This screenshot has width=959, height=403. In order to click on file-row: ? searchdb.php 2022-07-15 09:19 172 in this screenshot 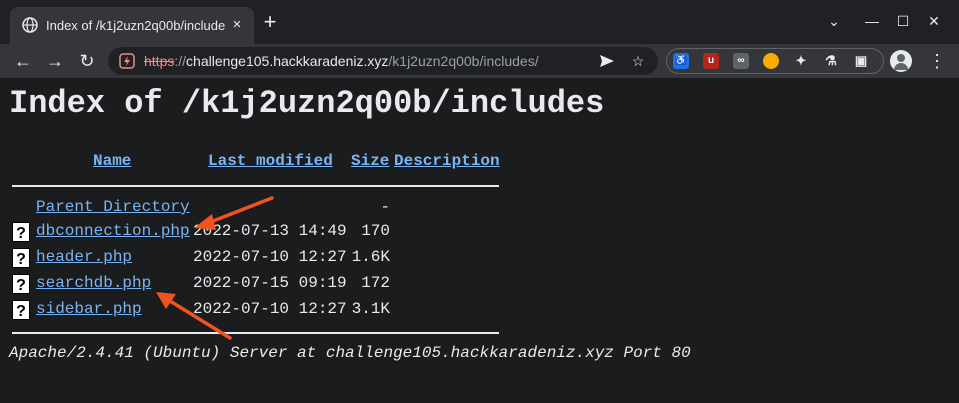, I will do `click(260, 283)`.